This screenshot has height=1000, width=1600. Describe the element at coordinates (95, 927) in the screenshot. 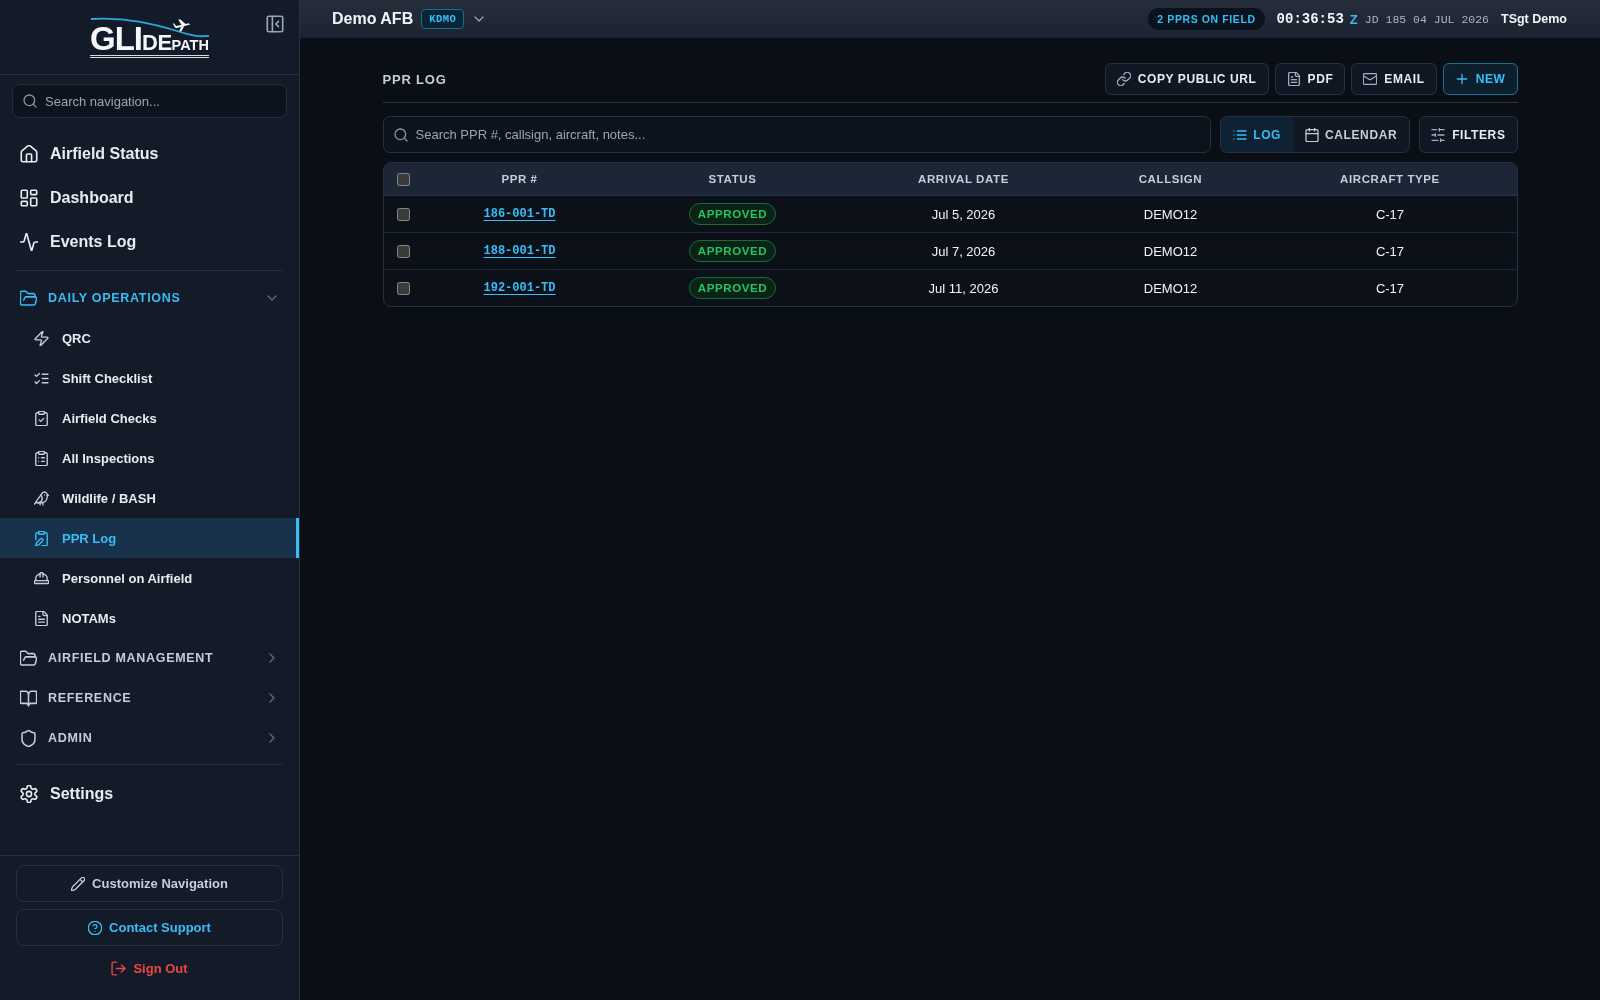

I see `help-icon` at that location.